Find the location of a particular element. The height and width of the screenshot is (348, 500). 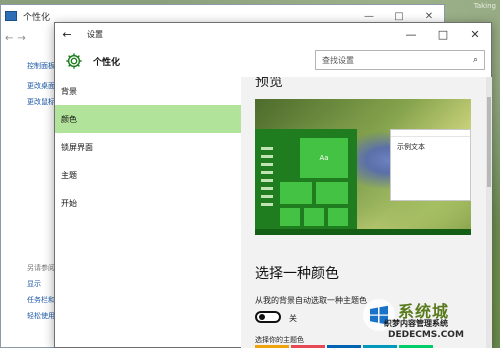

choose-color-heading: 选择一种颜色 is located at coordinates (297, 274).